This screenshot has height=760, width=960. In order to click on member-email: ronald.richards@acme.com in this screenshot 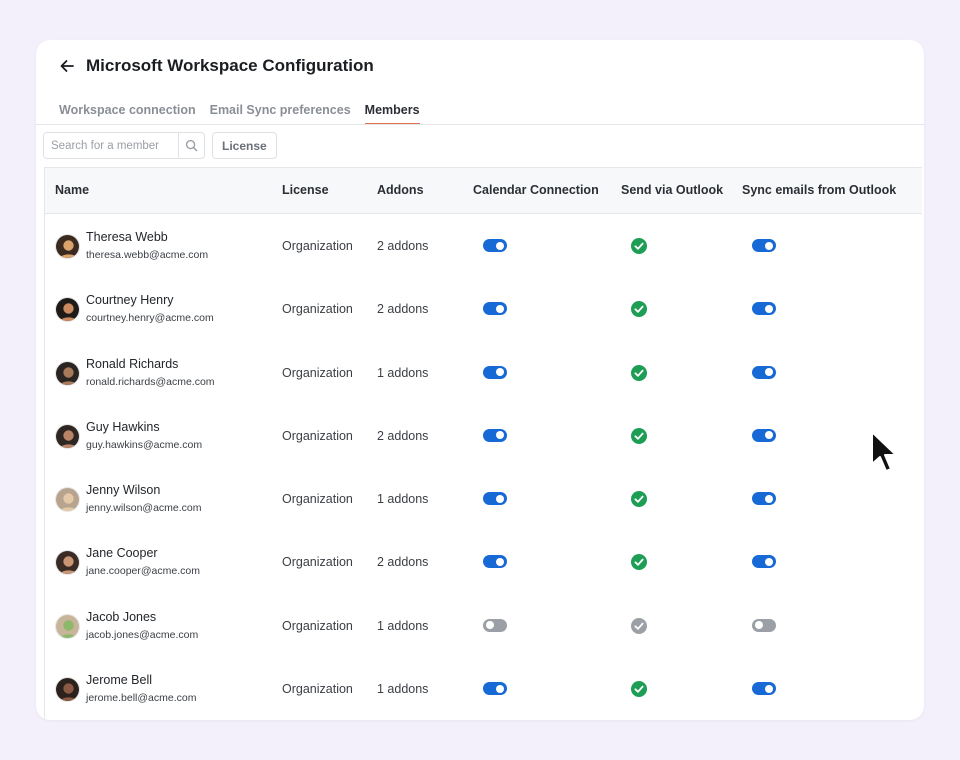, I will do `click(150, 381)`.